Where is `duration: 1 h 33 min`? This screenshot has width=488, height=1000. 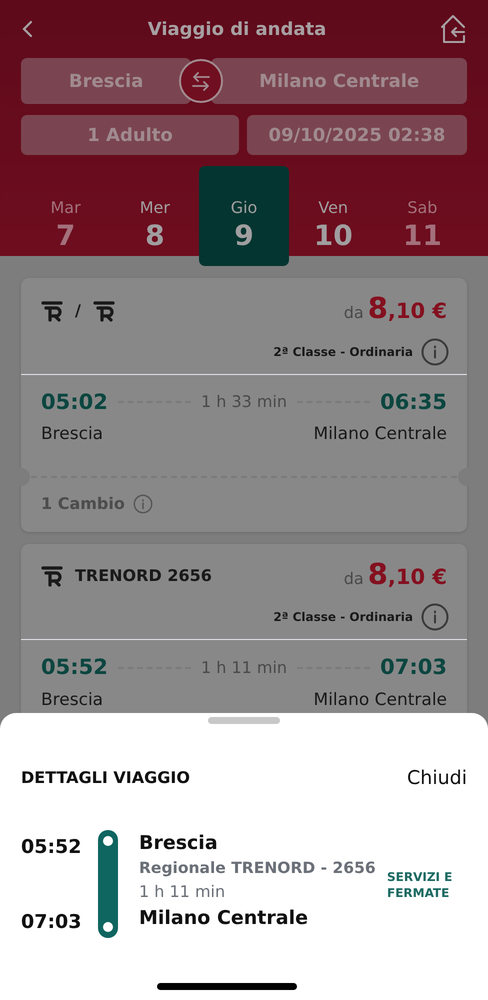 duration: 1 h 33 min is located at coordinates (244, 402).